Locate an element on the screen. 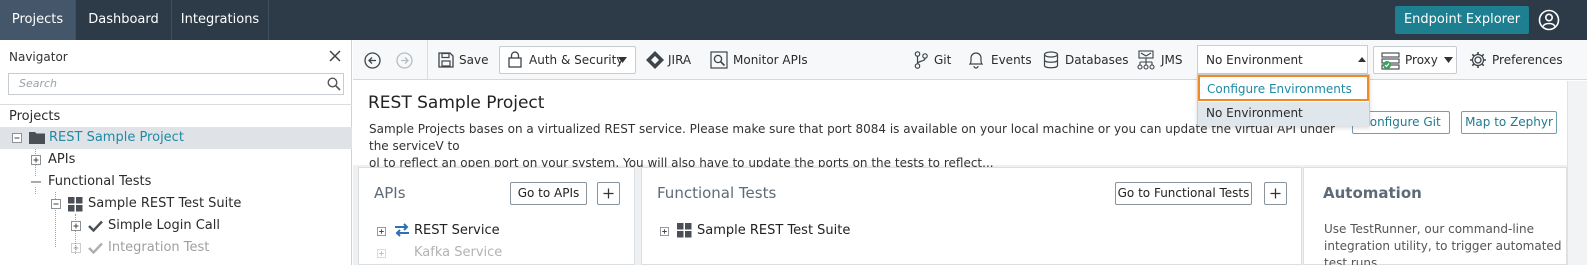 This screenshot has height=265, width=1587. navigator-search-input: Search is located at coordinates (176, 84).